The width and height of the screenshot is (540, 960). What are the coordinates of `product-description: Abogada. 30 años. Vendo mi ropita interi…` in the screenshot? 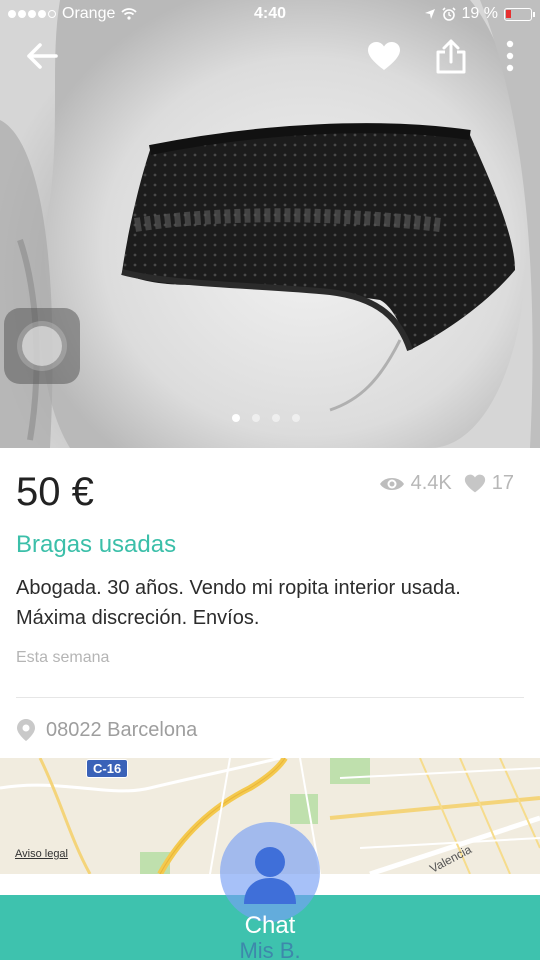 It's located at (238, 603).